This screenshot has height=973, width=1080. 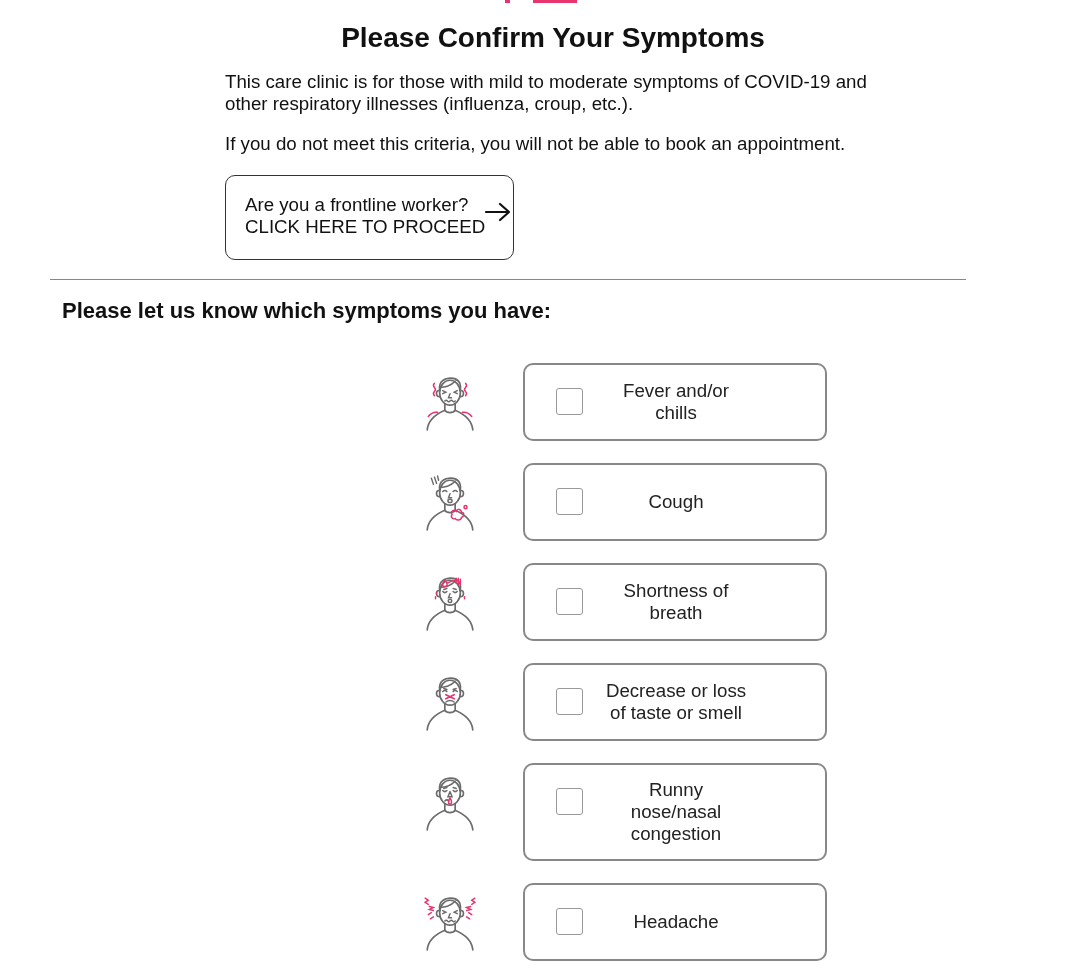 I want to click on symptom-label: Runny nose/nasal congestion, so click(x=676, y=812).